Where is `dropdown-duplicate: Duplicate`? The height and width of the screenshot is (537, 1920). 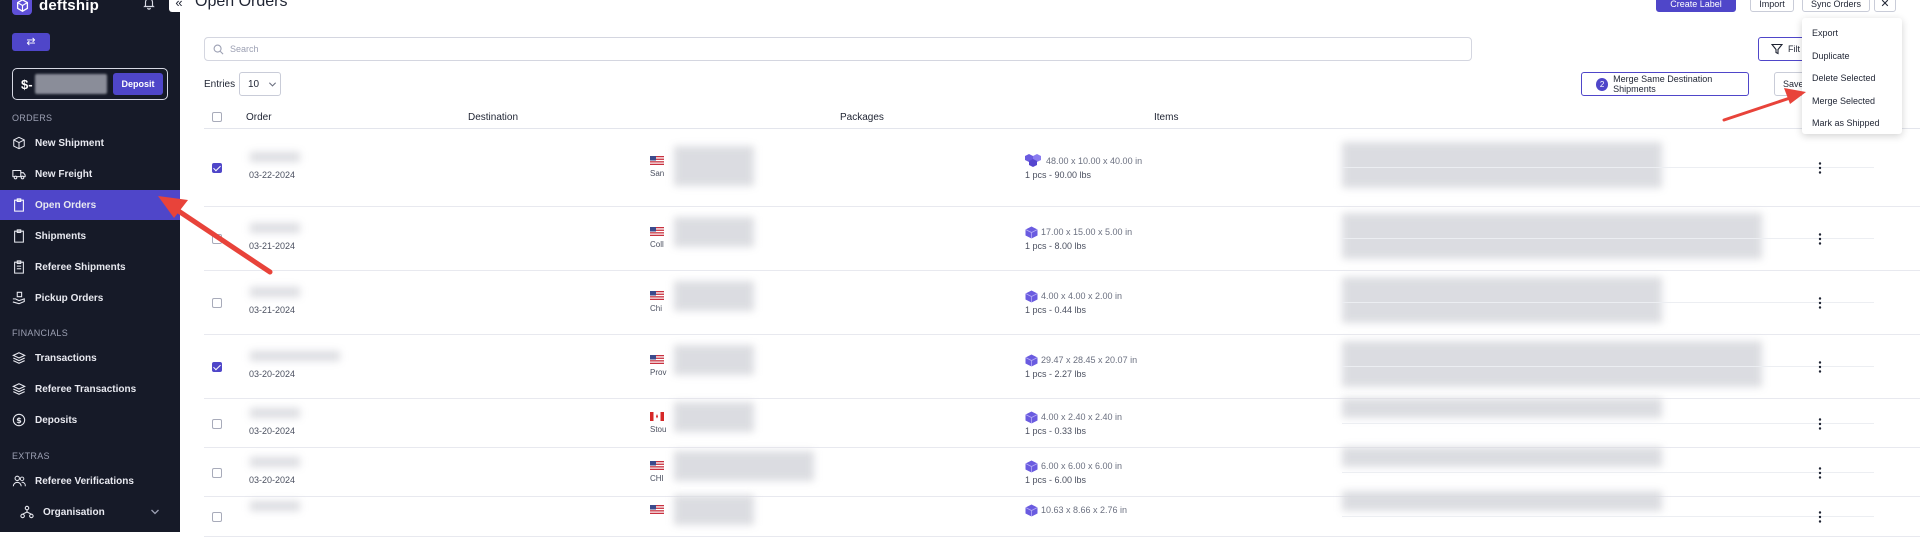
dropdown-duplicate: Duplicate is located at coordinates (1852, 56).